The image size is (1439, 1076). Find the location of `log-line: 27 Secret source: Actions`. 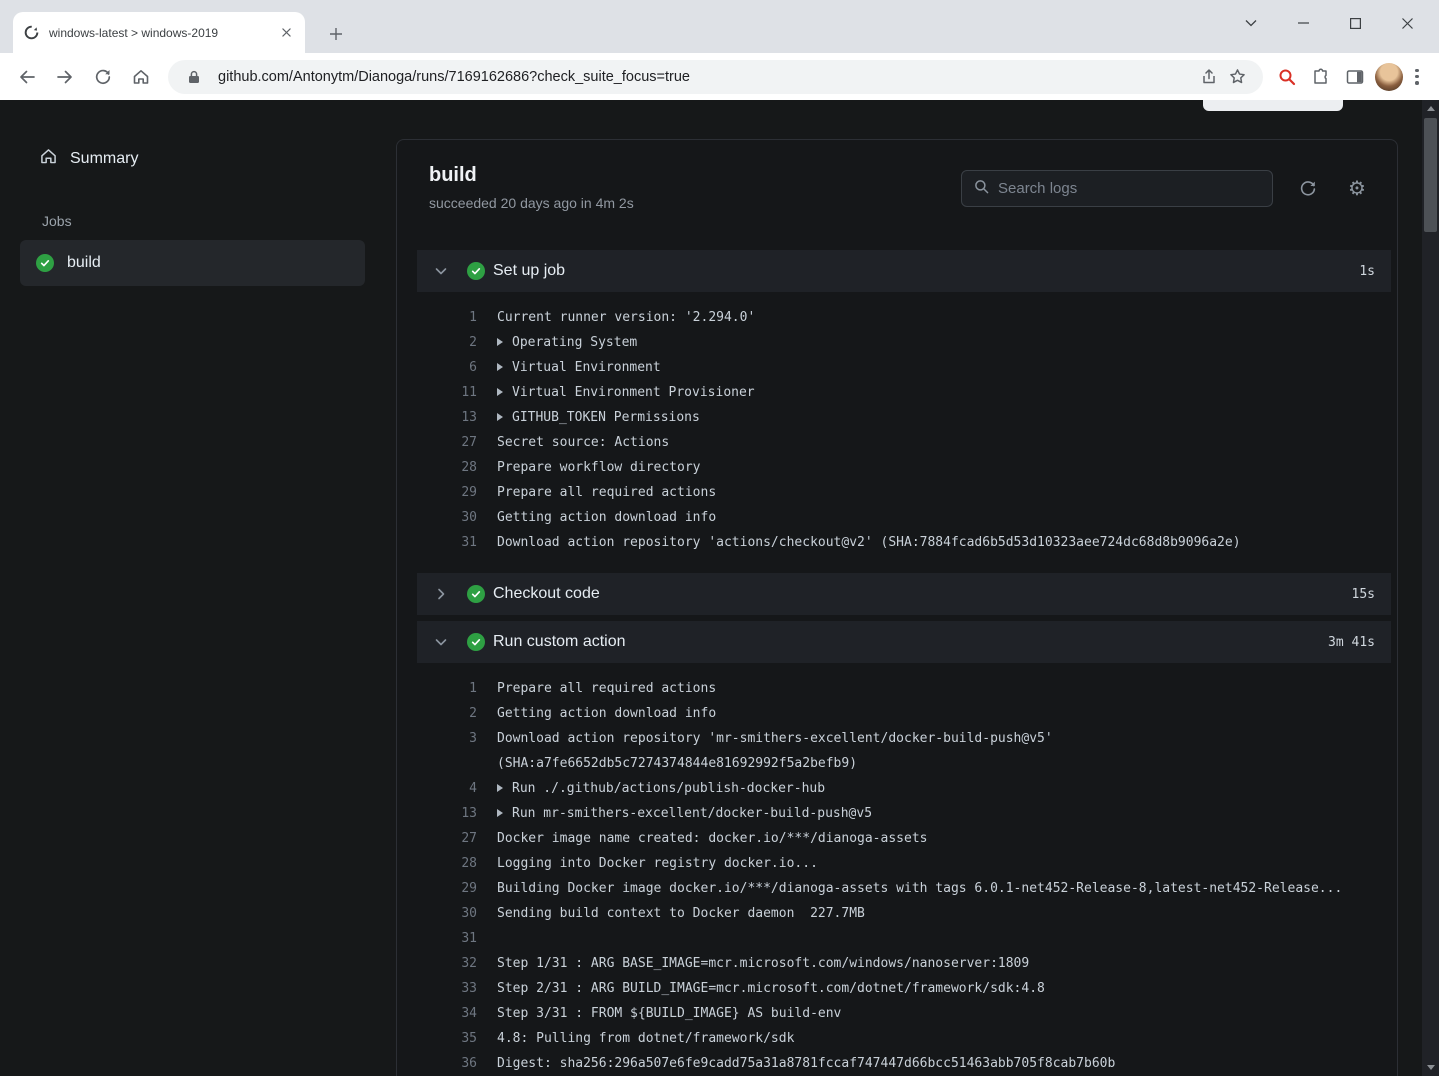

log-line: 27 Secret source: Actions is located at coordinates (904, 442).